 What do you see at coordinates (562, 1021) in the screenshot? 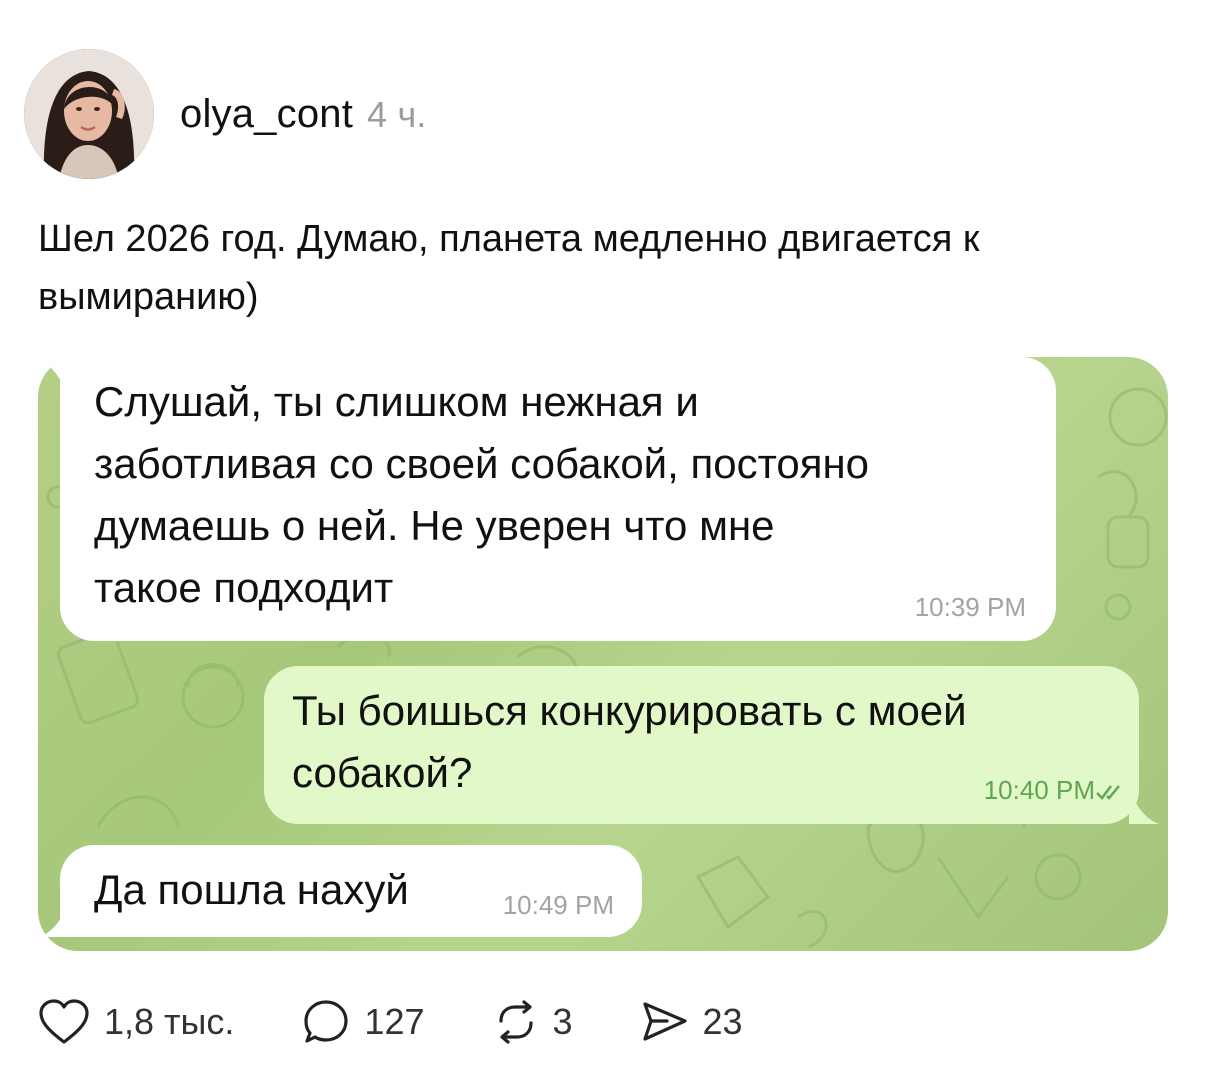
I see `repost-count: 3` at bounding box center [562, 1021].